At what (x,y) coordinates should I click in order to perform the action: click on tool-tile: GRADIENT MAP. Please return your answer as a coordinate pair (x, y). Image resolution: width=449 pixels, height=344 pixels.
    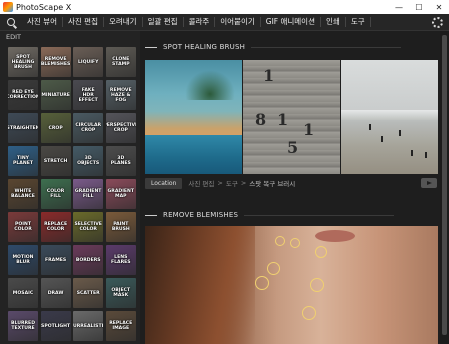
    Looking at the image, I should click on (120, 194).